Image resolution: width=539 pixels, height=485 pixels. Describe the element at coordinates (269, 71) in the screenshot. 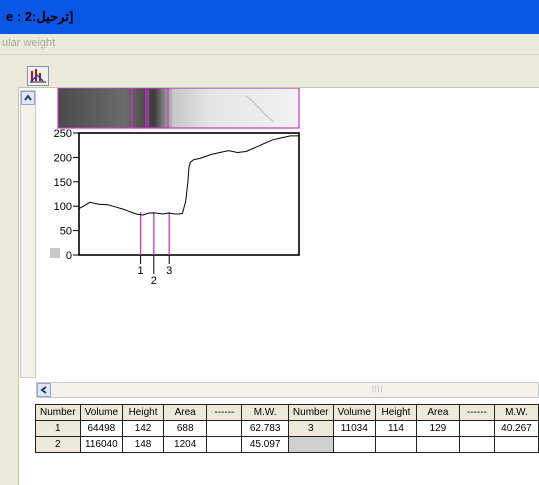

I see `toolbar` at that location.